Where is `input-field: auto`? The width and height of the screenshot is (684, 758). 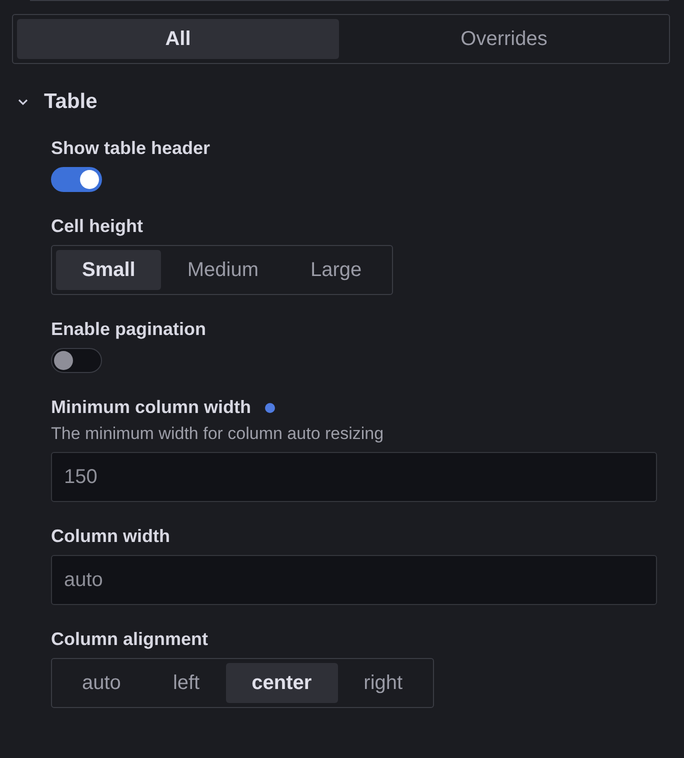 input-field: auto is located at coordinates (354, 580).